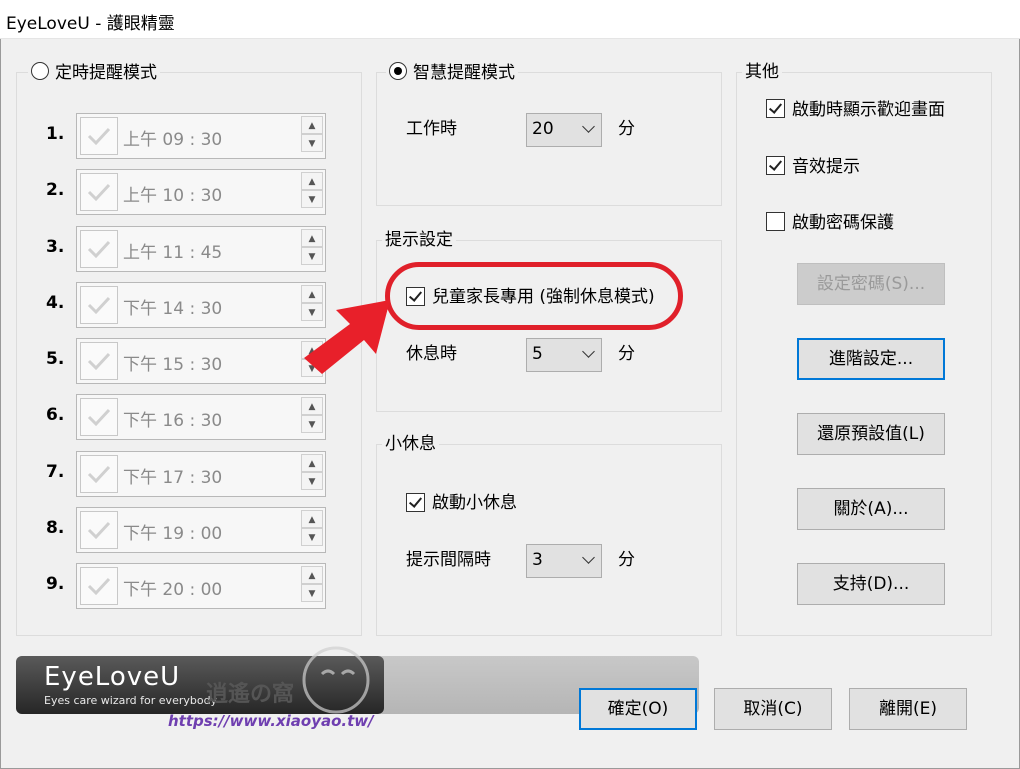  I want to click on timer-row-number: 8., so click(55, 528).